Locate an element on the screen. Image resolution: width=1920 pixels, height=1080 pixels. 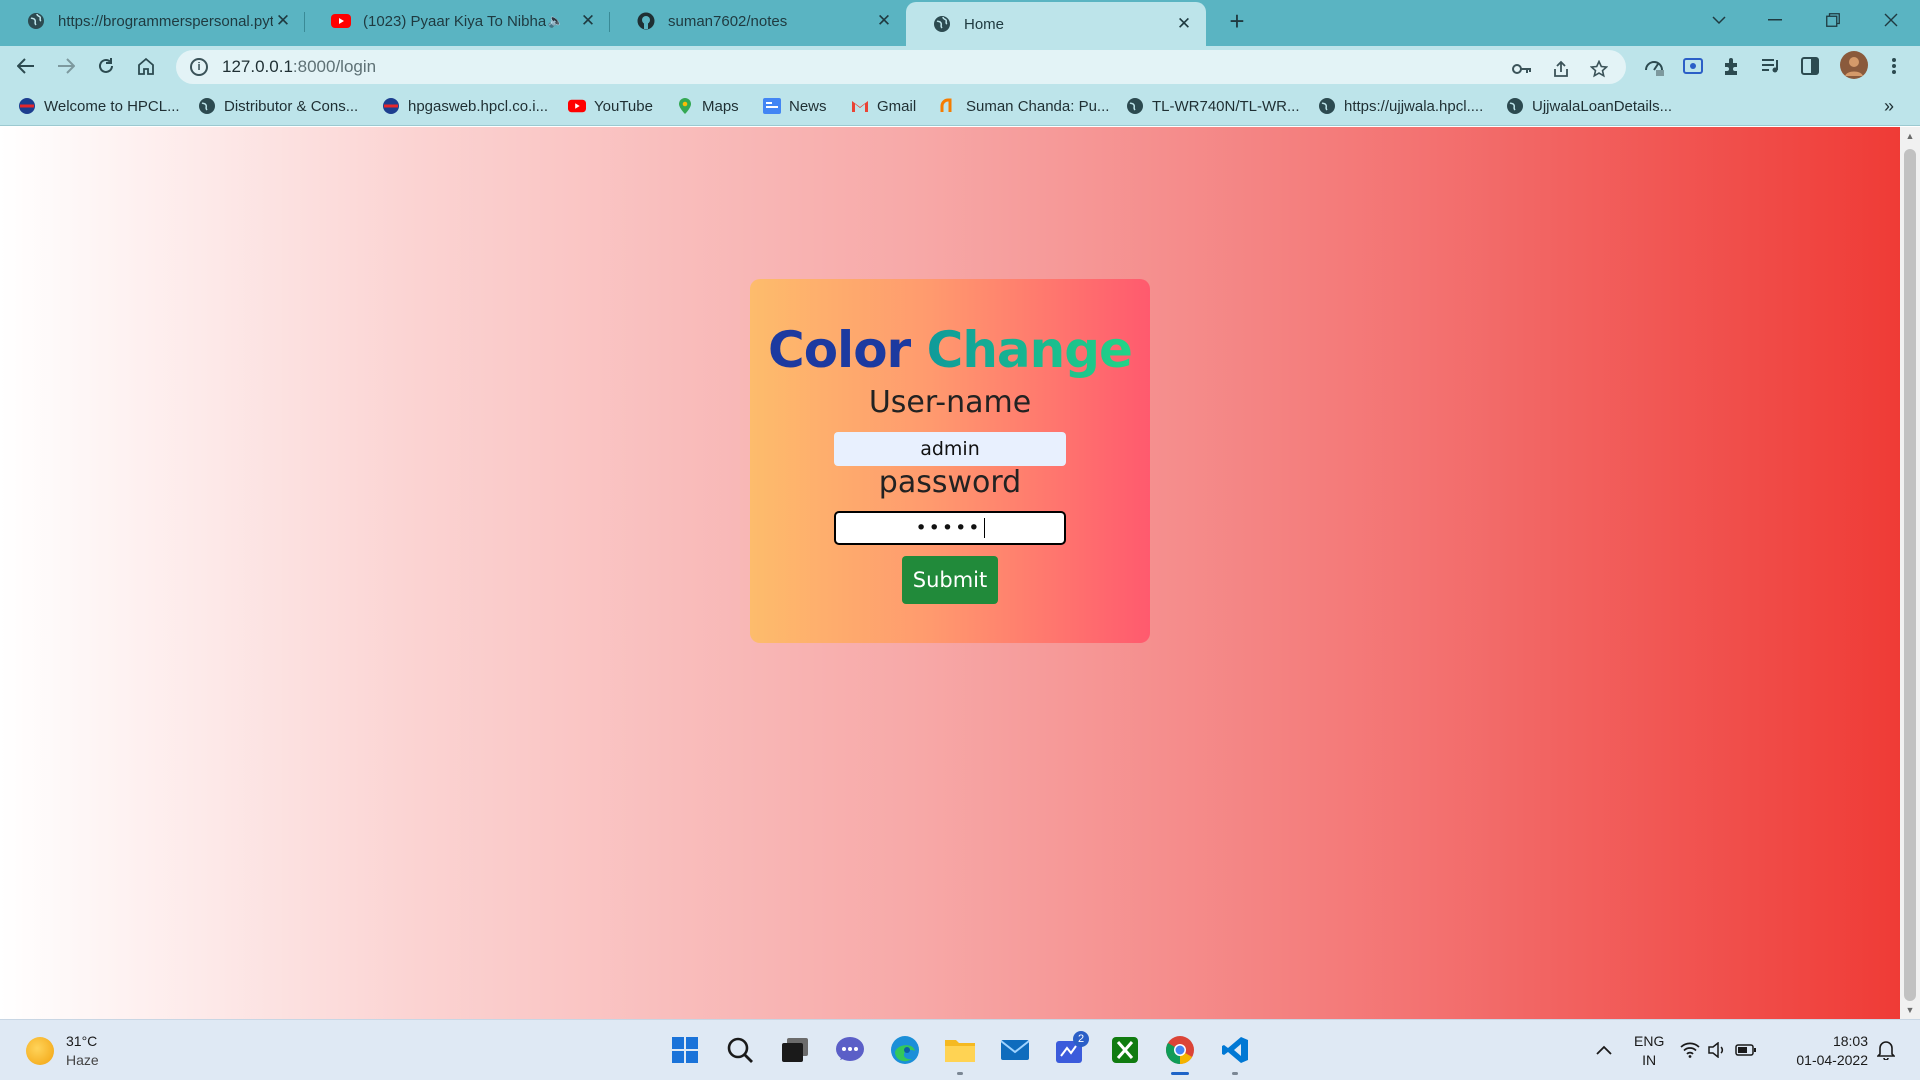
clock-date: 01-04-2022 is located at coordinates (1832, 1060).